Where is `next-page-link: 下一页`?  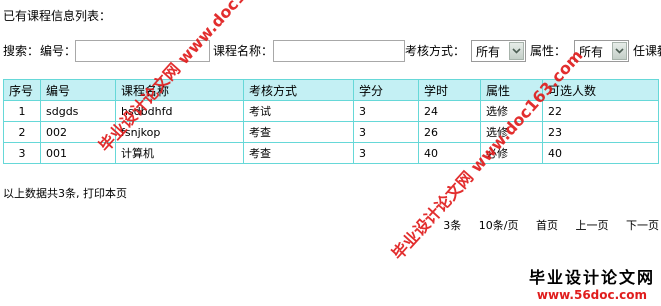 next-page-link: 下一页 is located at coordinates (642, 225).